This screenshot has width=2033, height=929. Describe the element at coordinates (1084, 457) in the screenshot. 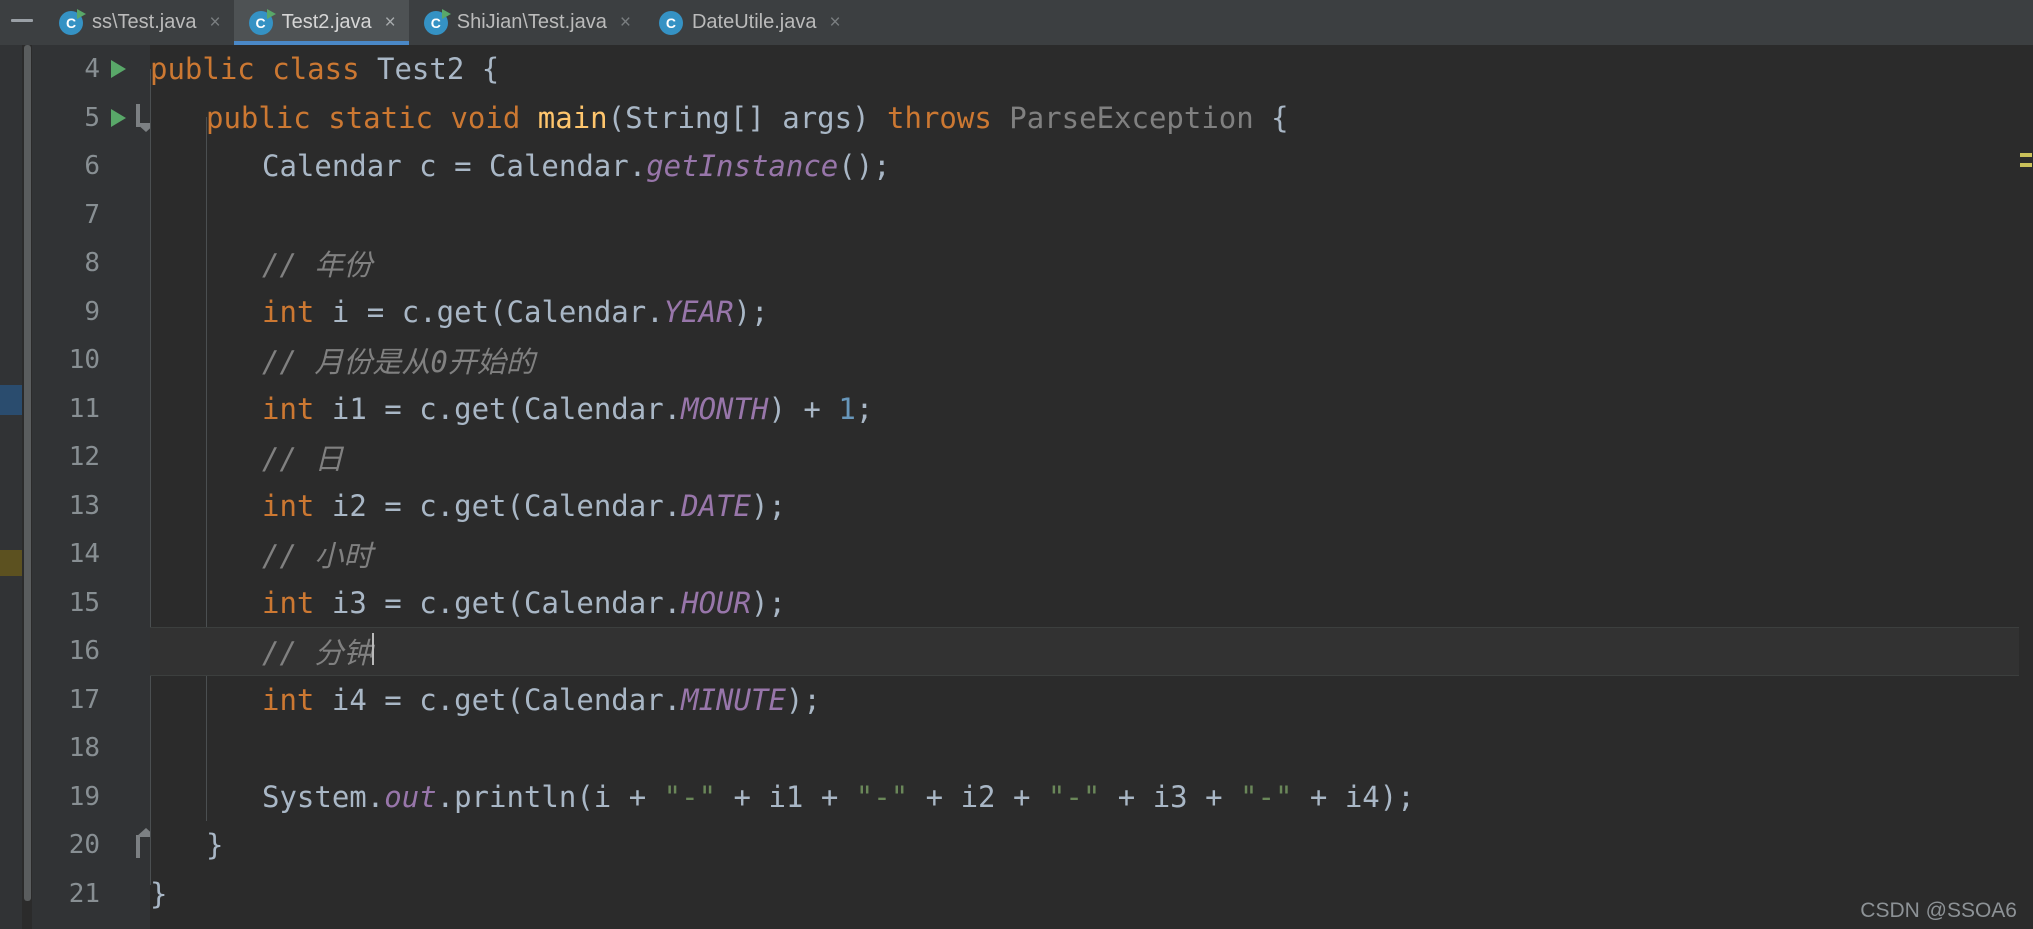

I see `code-line: // 日` at that location.